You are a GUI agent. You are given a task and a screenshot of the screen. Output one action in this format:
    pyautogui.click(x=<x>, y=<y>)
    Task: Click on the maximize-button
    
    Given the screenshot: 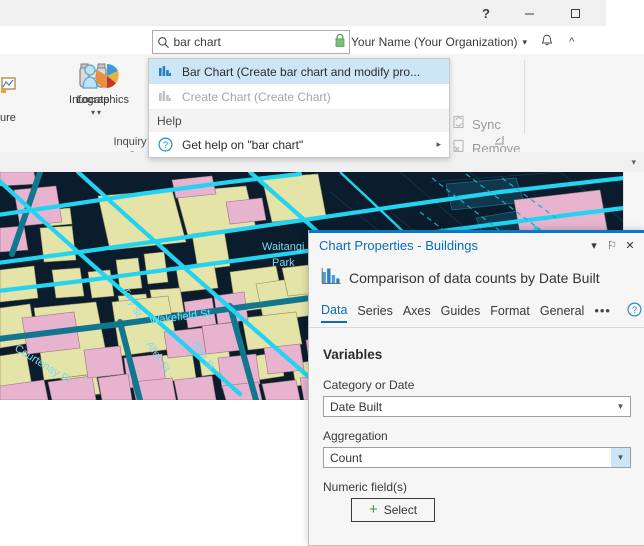 What is the action you would take?
    pyautogui.click(x=575, y=13)
    